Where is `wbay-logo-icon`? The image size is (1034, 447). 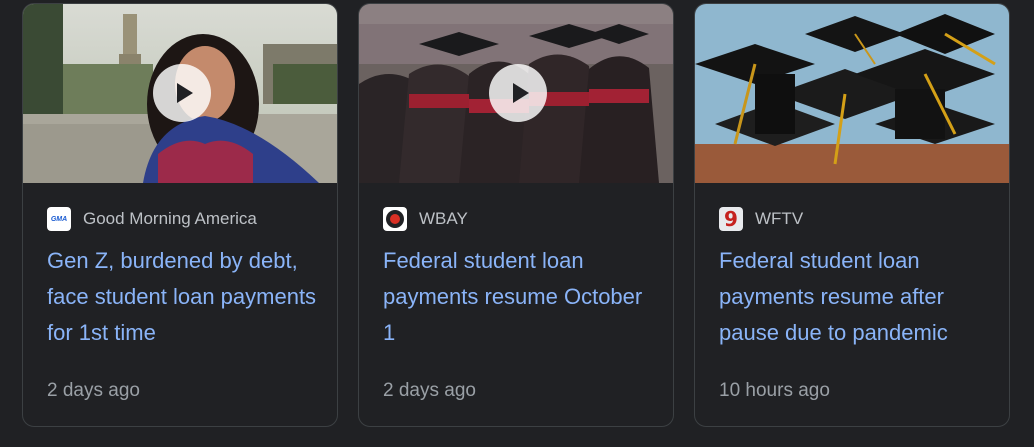 wbay-logo-icon is located at coordinates (395, 219).